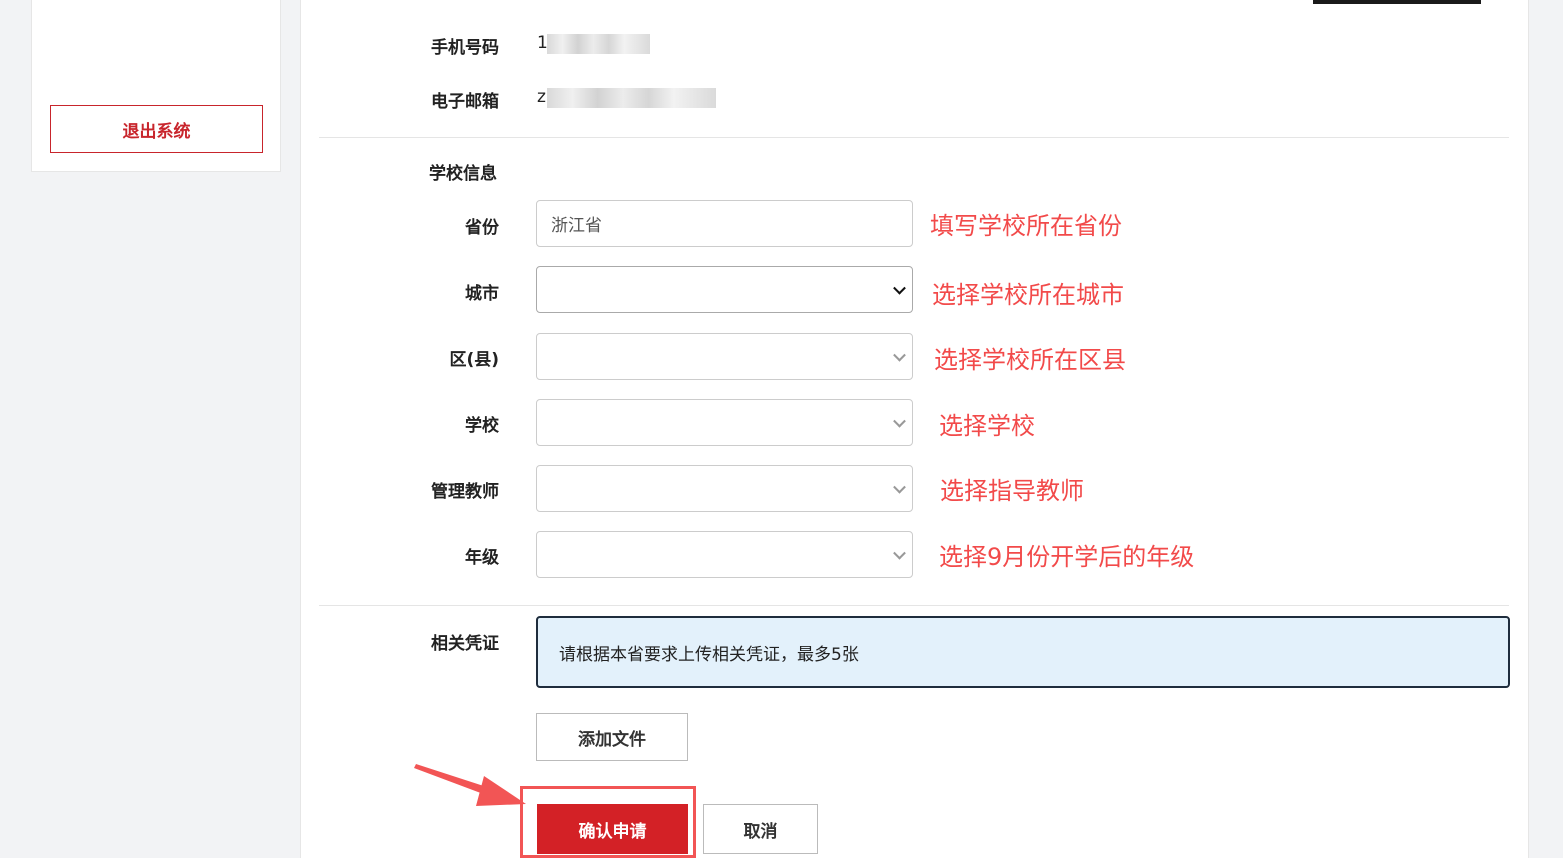  What do you see at coordinates (724, 422) in the screenshot?
I see `school-select` at bounding box center [724, 422].